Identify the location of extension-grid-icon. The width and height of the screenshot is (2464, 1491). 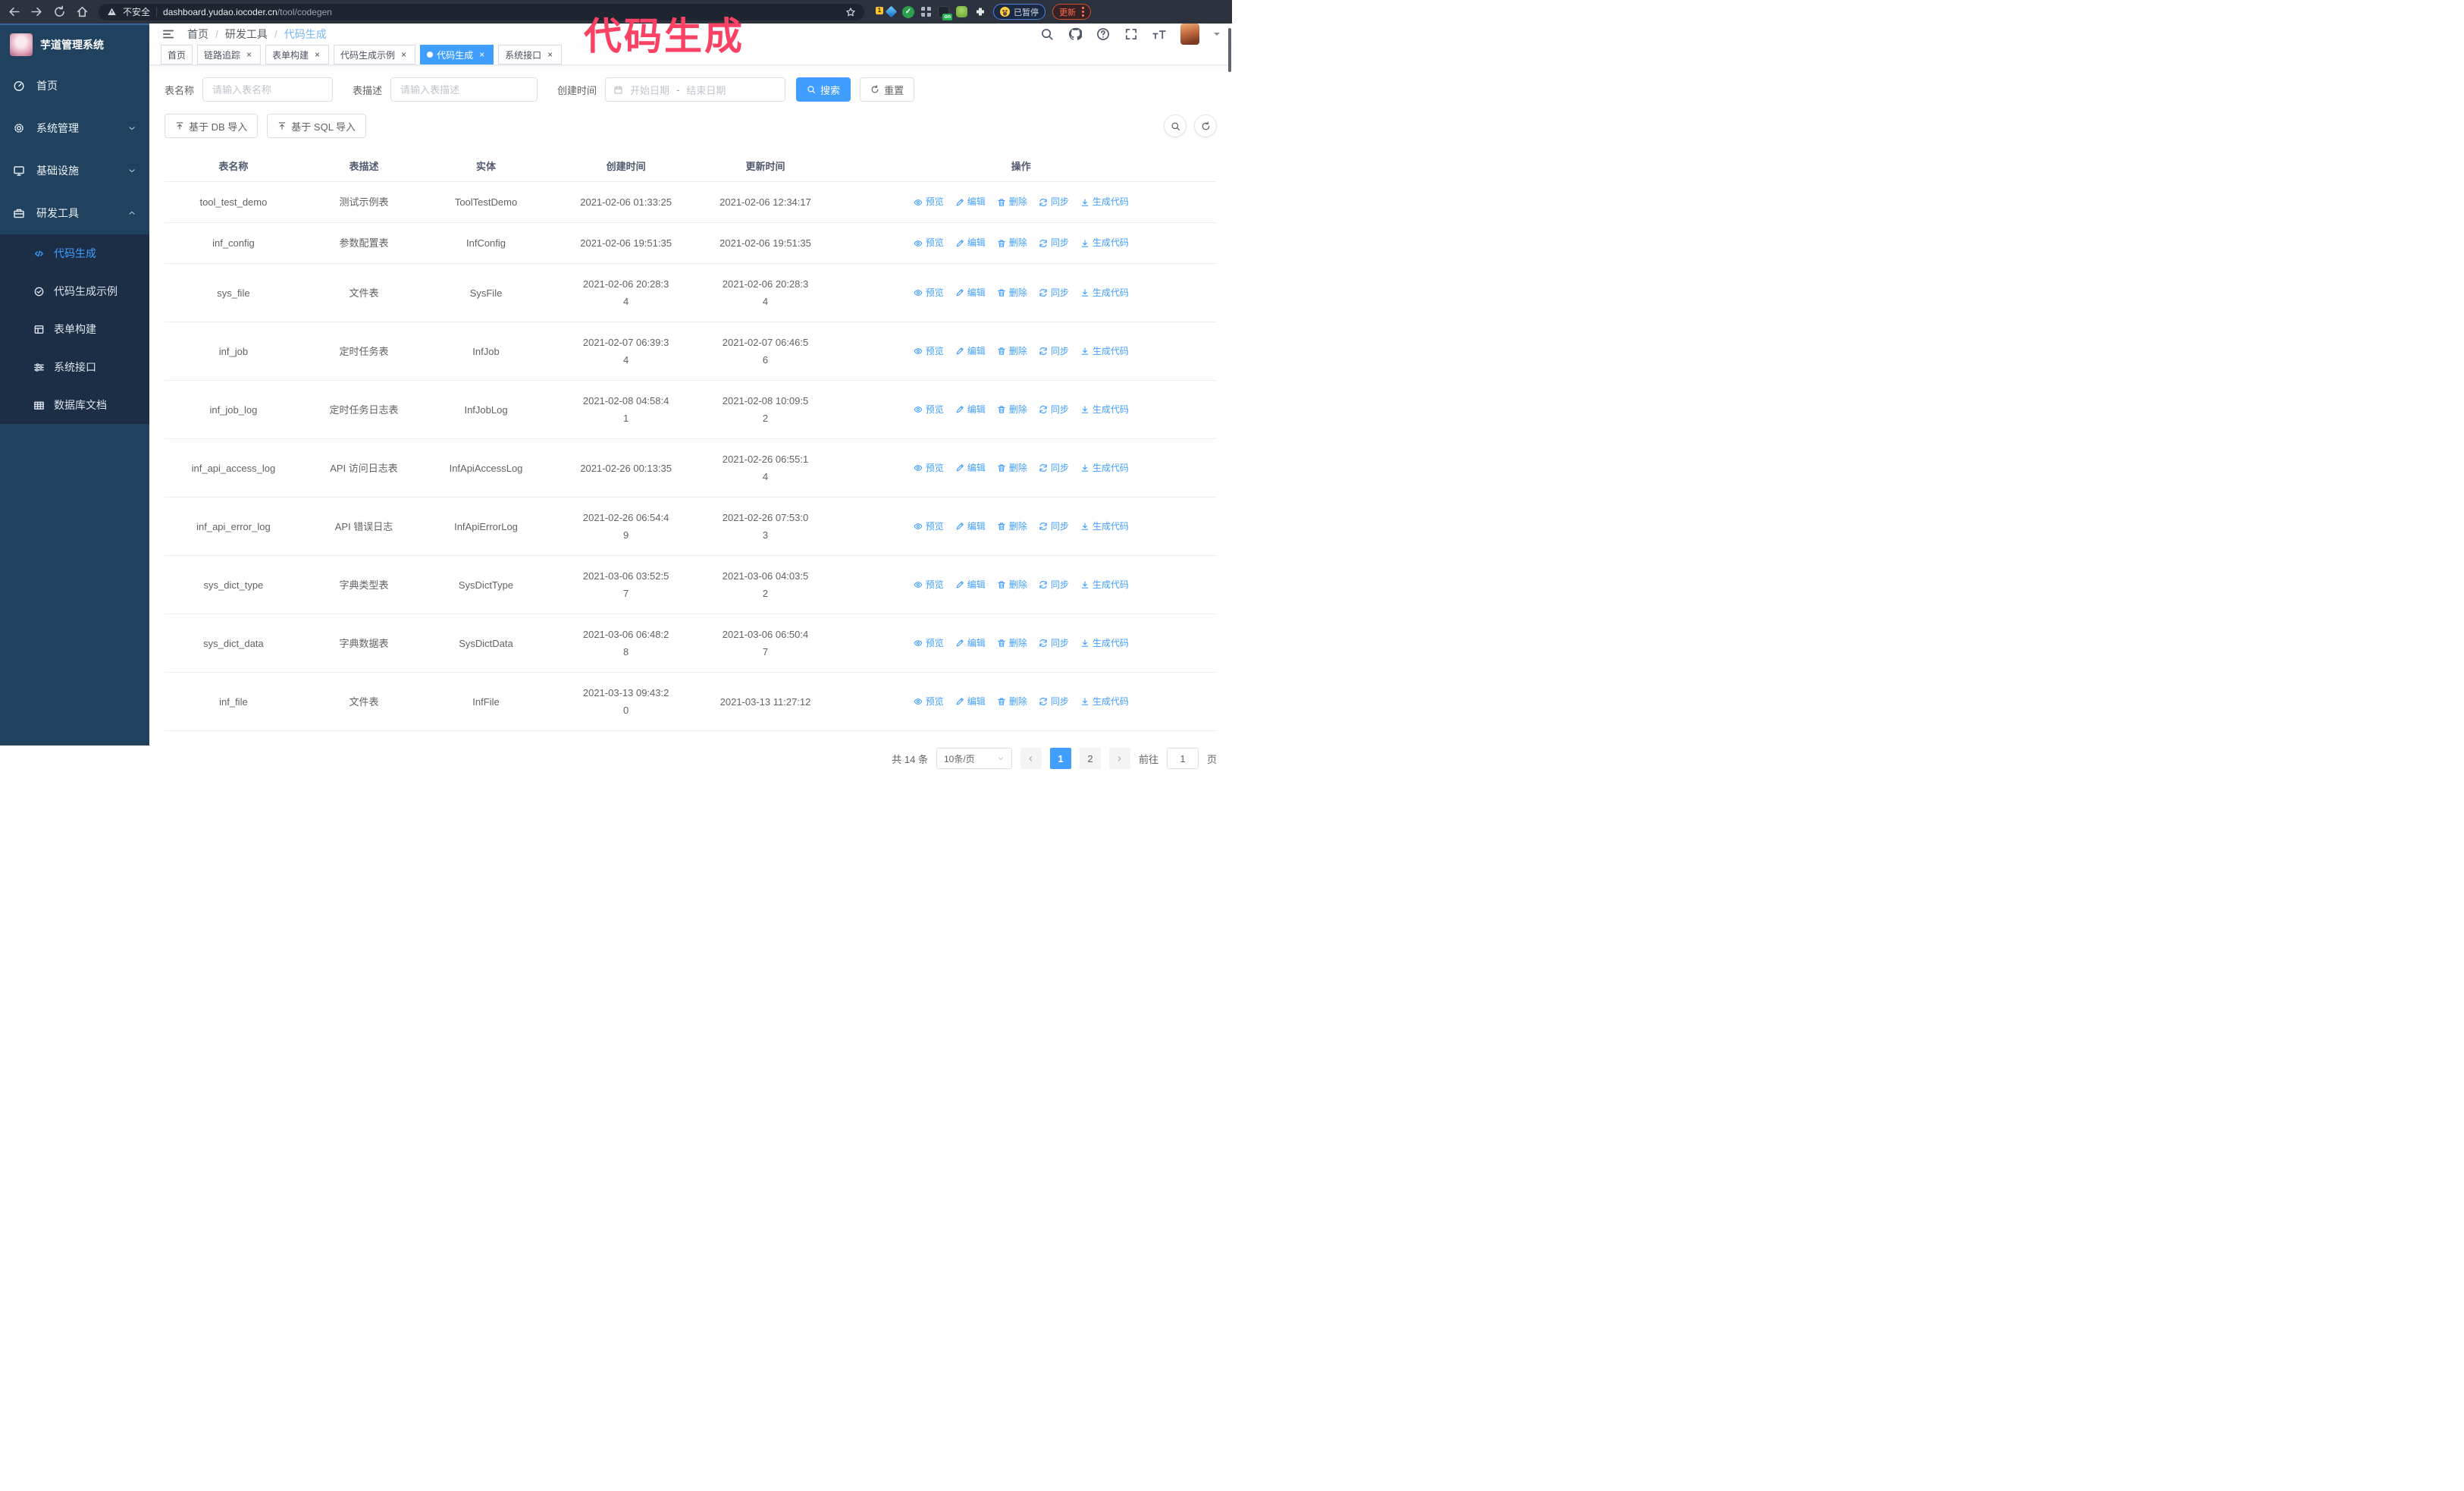
(926, 12).